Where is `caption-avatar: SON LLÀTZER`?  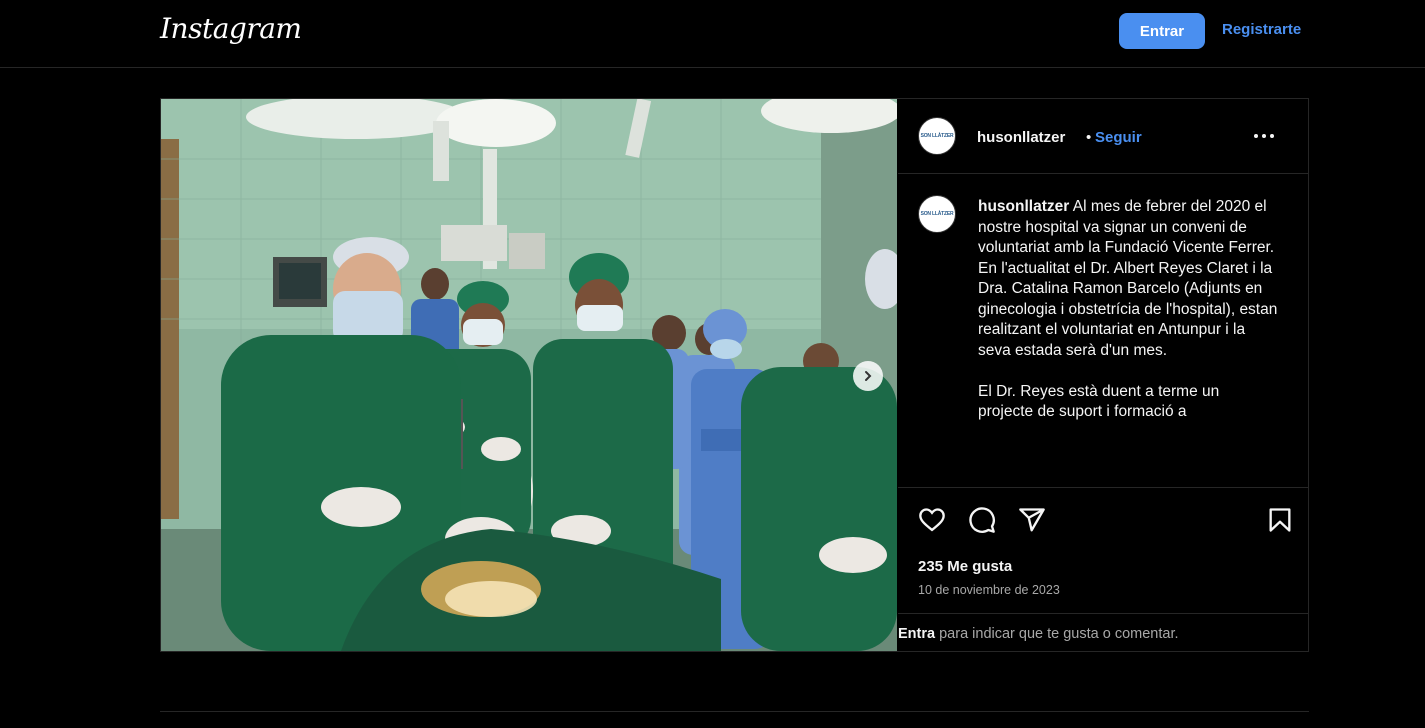 caption-avatar: SON LLÀTZER is located at coordinates (937, 214).